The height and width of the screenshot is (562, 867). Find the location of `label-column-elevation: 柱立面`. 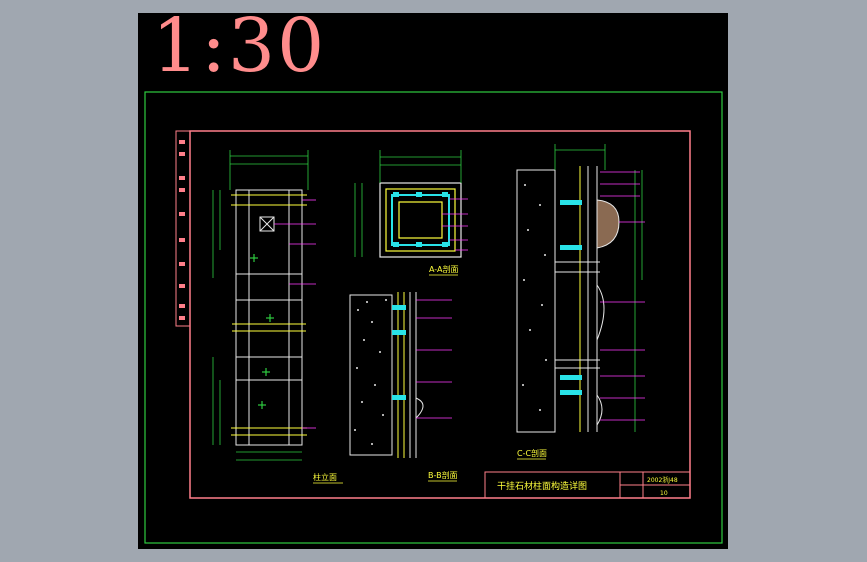

label-column-elevation: 柱立面 is located at coordinates (325, 477).